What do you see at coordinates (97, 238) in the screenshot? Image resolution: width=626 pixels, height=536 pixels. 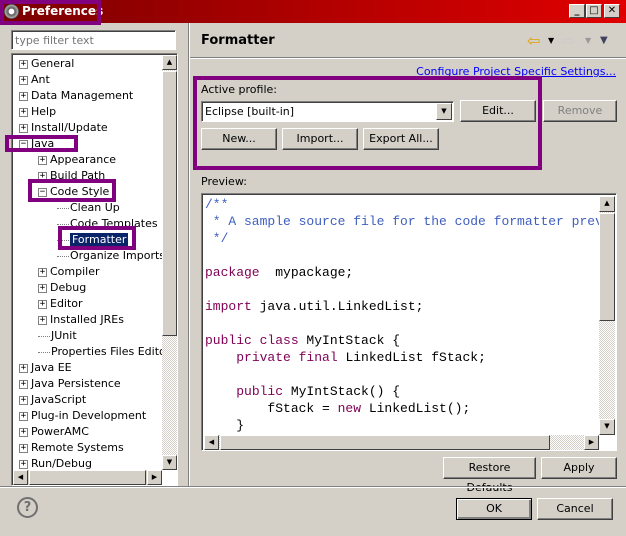 I see `highlight-formatter` at bounding box center [97, 238].